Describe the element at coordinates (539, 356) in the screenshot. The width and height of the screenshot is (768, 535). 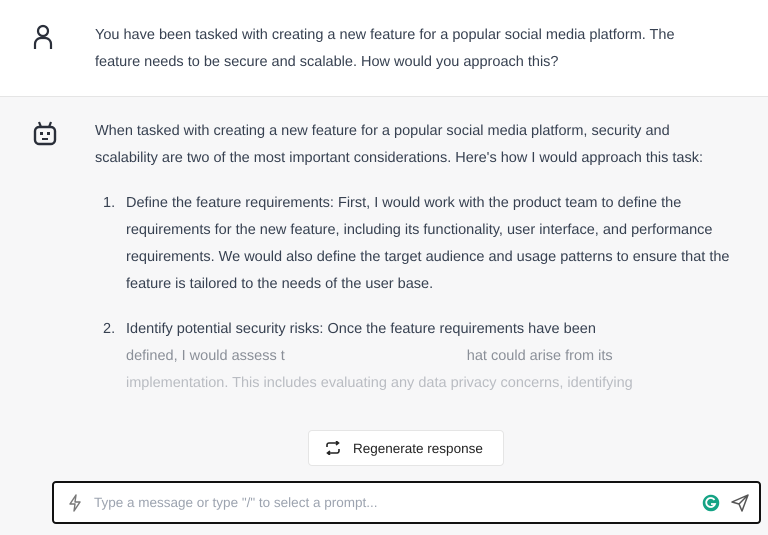
I see `list-item-text: hat could arise from its` at that location.